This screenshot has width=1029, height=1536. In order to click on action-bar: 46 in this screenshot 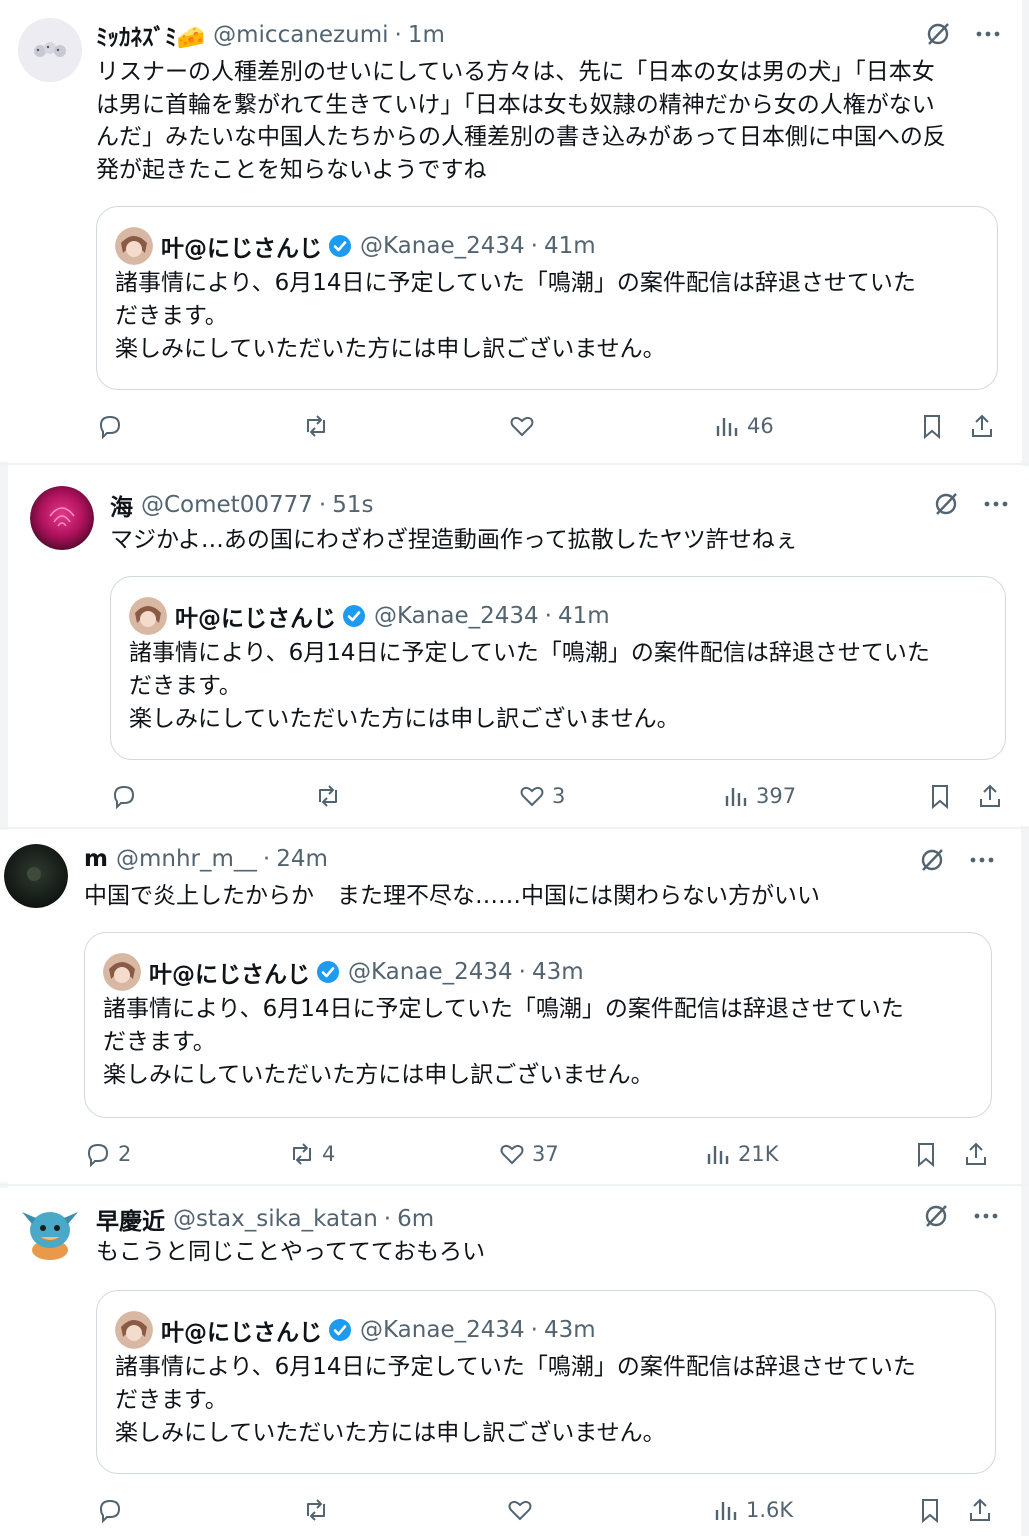, I will do `click(551, 426)`.